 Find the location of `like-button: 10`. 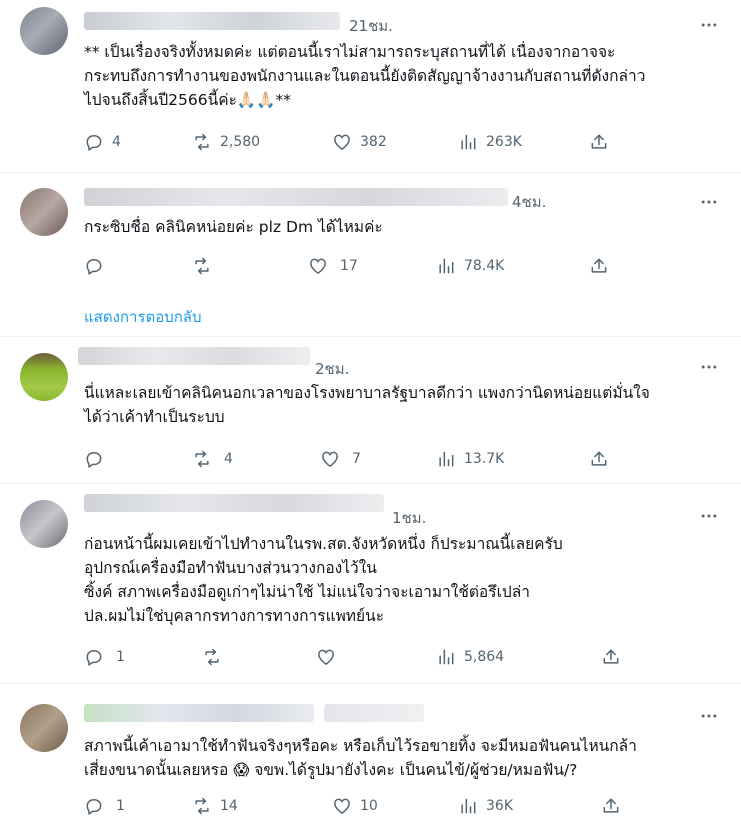

like-button: 10 is located at coordinates (355, 806).